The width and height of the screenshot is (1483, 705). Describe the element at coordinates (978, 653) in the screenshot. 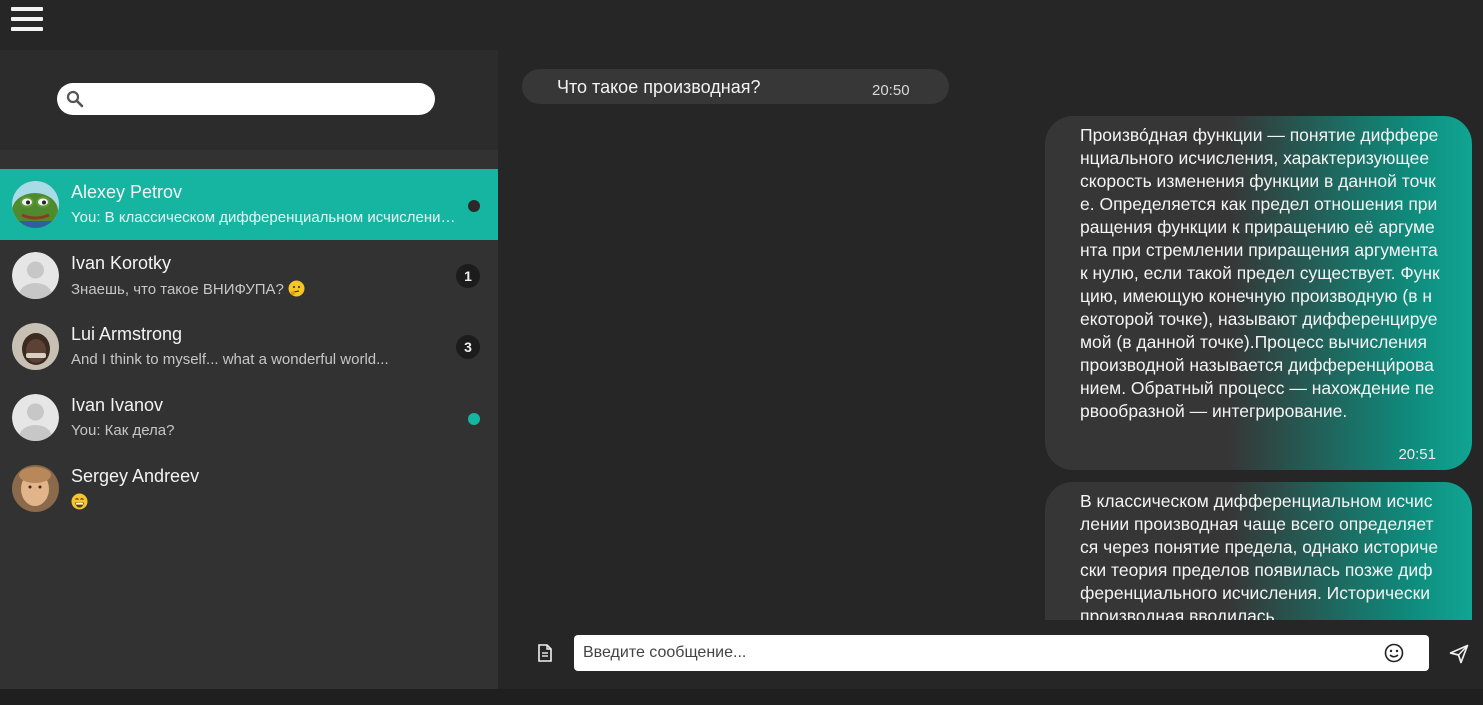

I see `message-input` at that location.